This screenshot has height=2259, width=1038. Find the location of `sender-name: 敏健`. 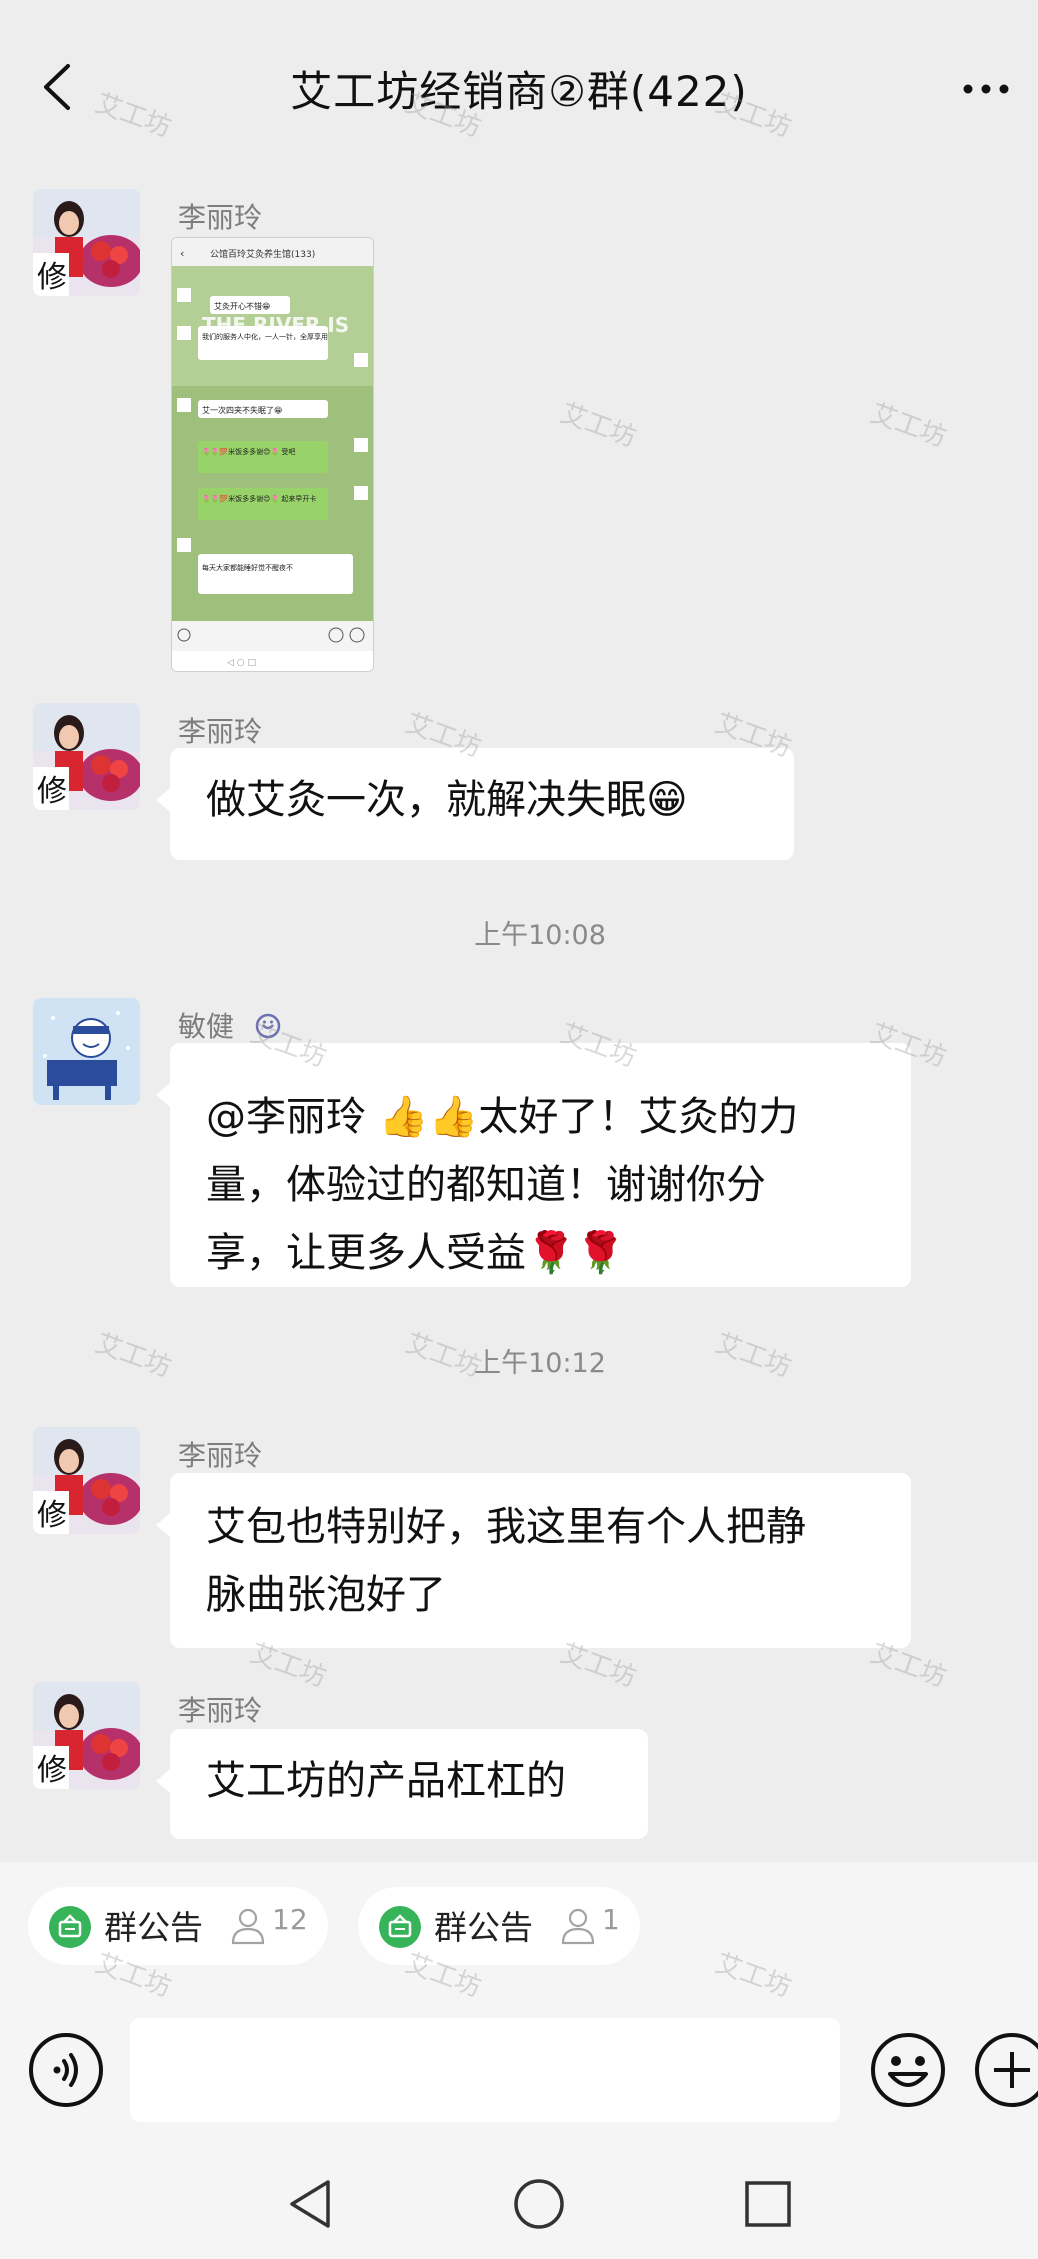

sender-name: 敏健 is located at coordinates (229, 1025).